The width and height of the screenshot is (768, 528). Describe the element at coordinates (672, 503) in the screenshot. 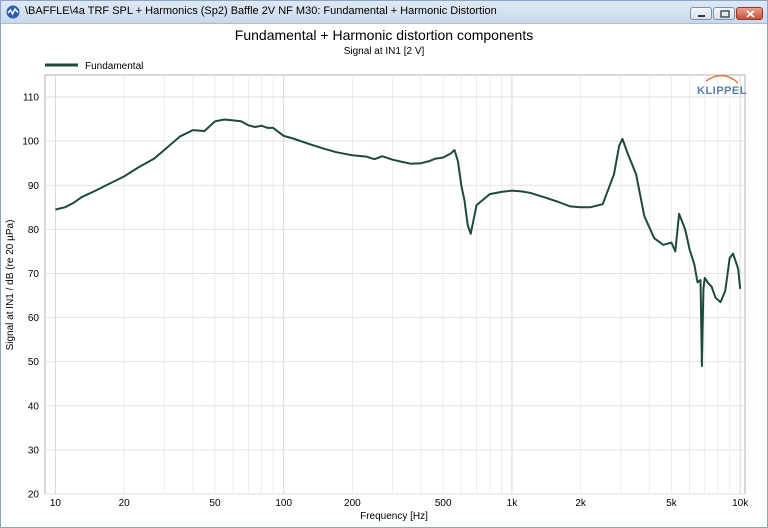

I see `x-tick-label: 5k` at that location.